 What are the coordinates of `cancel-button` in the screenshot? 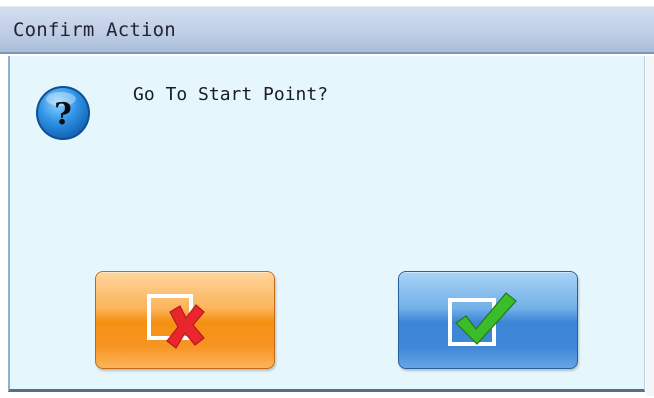 It's located at (185, 320).